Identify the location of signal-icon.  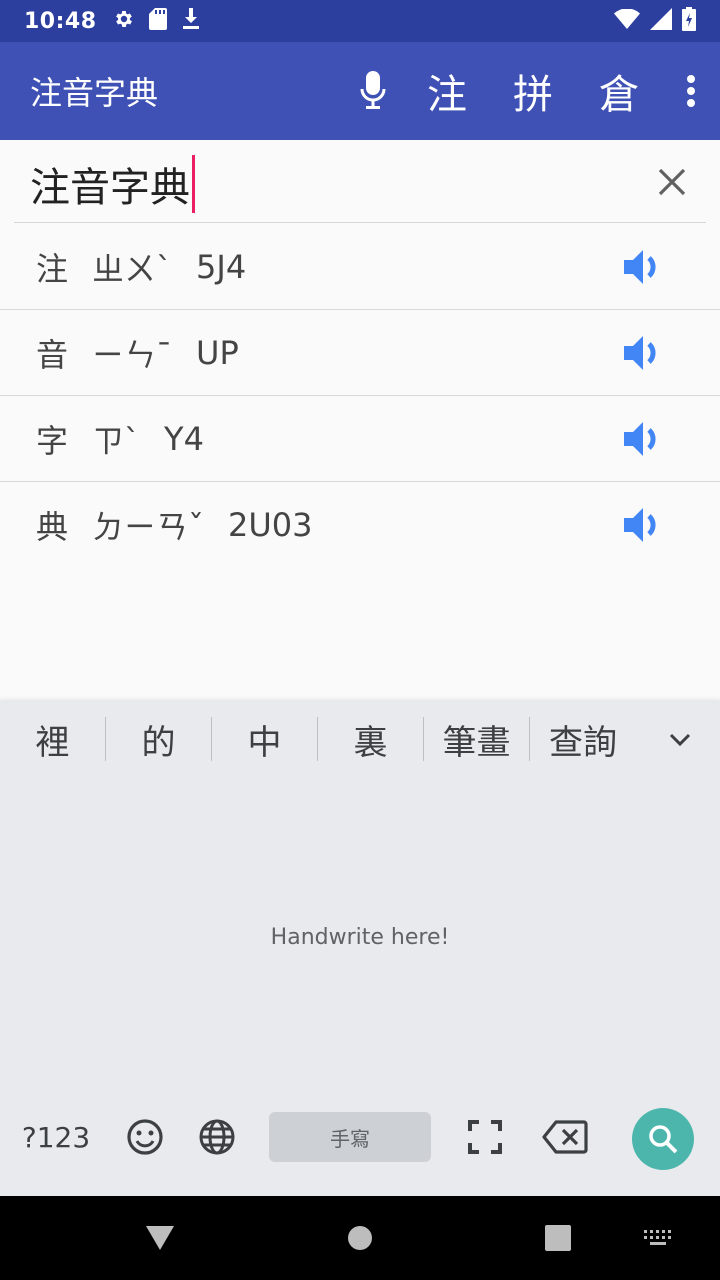
(661, 21).